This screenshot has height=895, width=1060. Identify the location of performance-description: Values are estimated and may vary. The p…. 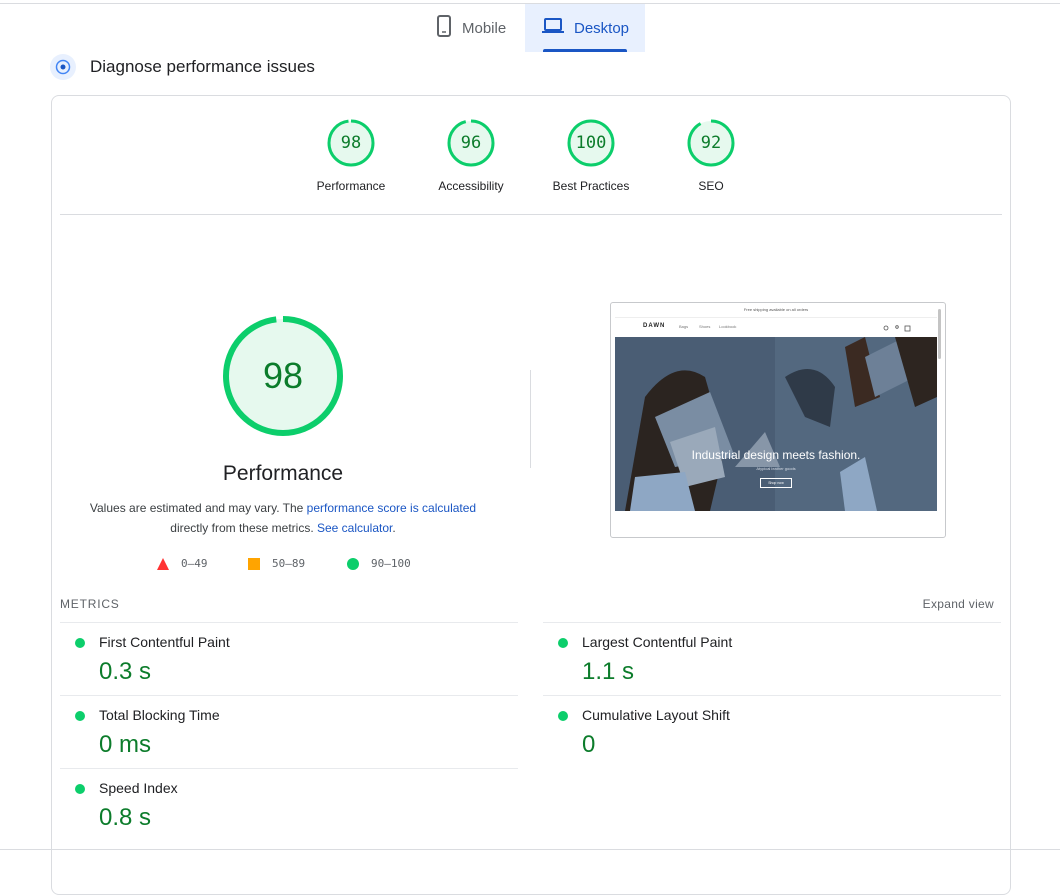
(283, 518).